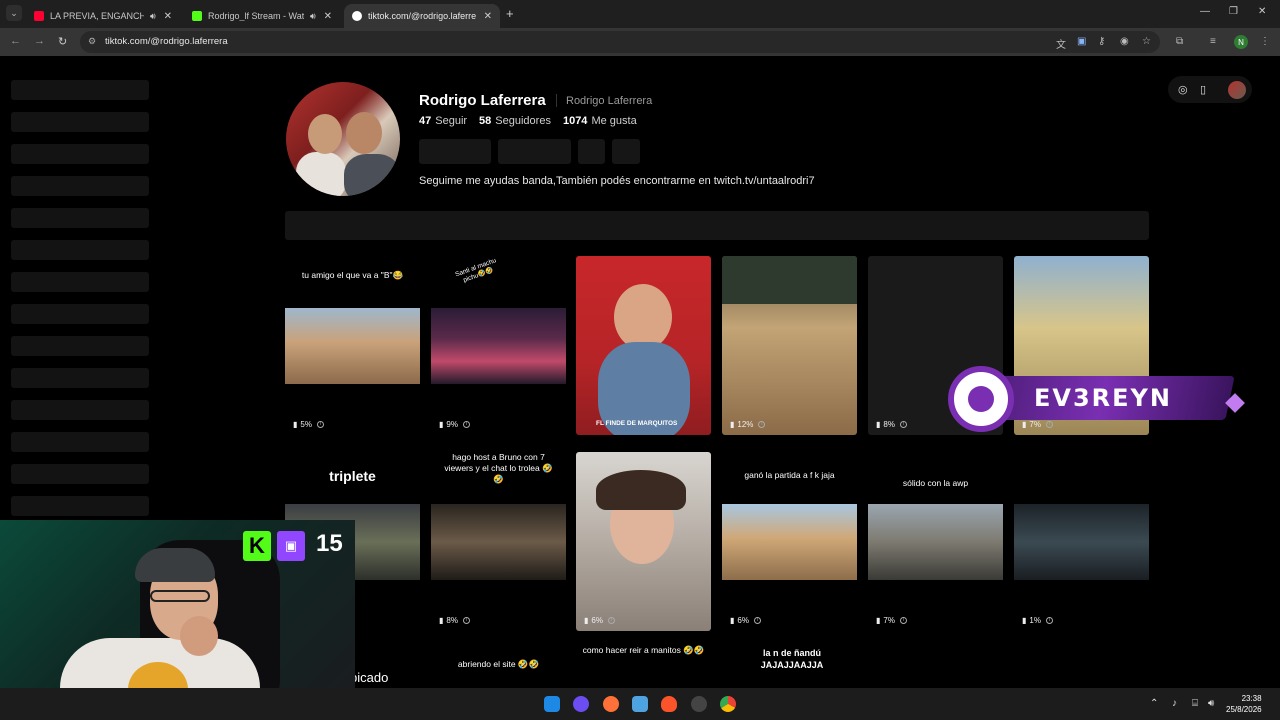 This screenshot has width=1280, height=720. Describe the element at coordinates (1205, 11) in the screenshot. I see `minimize-icon: —` at that location.